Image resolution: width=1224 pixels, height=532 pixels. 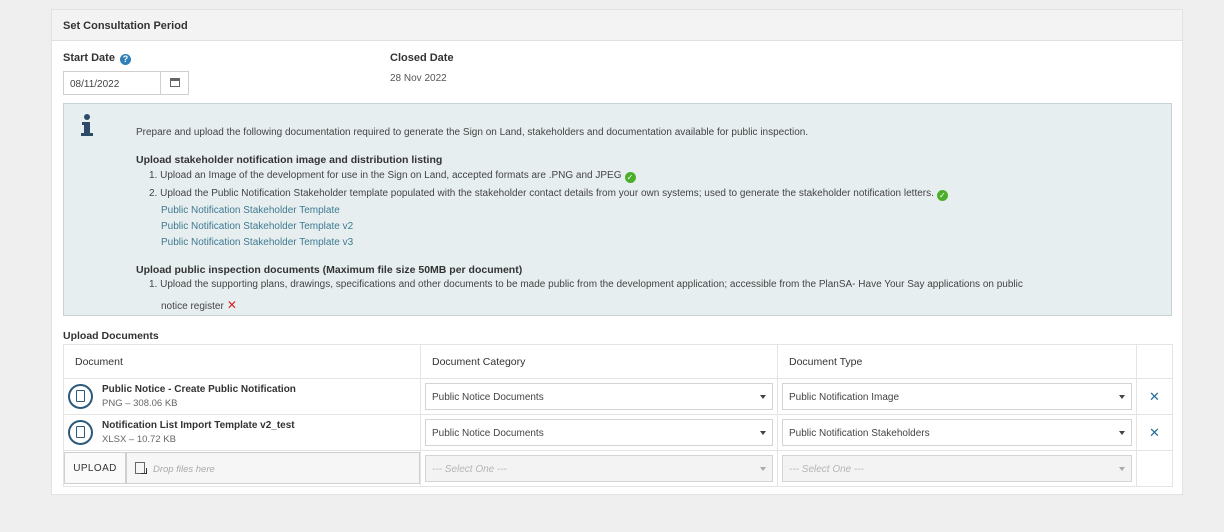 What do you see at coordinates (184, 469) in the screenshot?
I see `drop-placeholder: Drop files here` at bounding box center [184, 469].